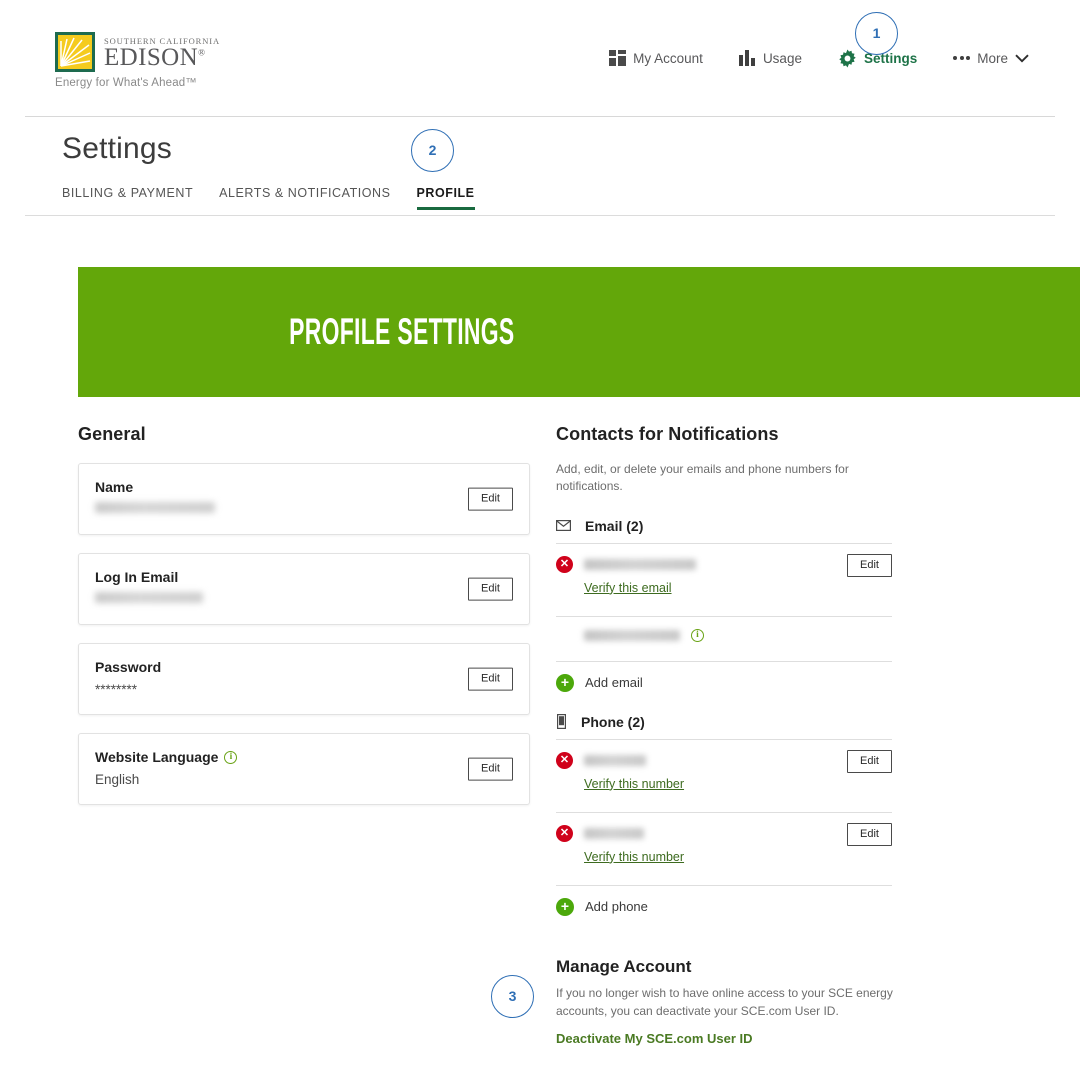 This screenshot has width=1080, height=1080. Describe the element at coordinates (304, 198) in the screenshot. I see `tab-alerts-and-notifications: ALERTS & NOTIFICATIONS` at that location.